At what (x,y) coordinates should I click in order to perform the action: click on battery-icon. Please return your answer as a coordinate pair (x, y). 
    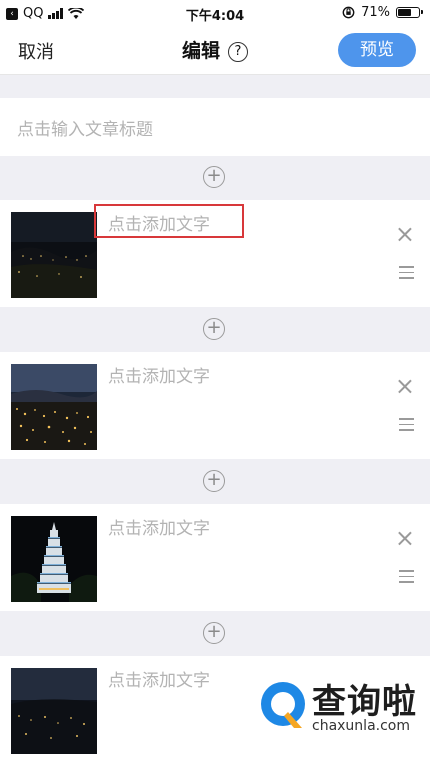
    Looking at the image, I should click on (409, 12).